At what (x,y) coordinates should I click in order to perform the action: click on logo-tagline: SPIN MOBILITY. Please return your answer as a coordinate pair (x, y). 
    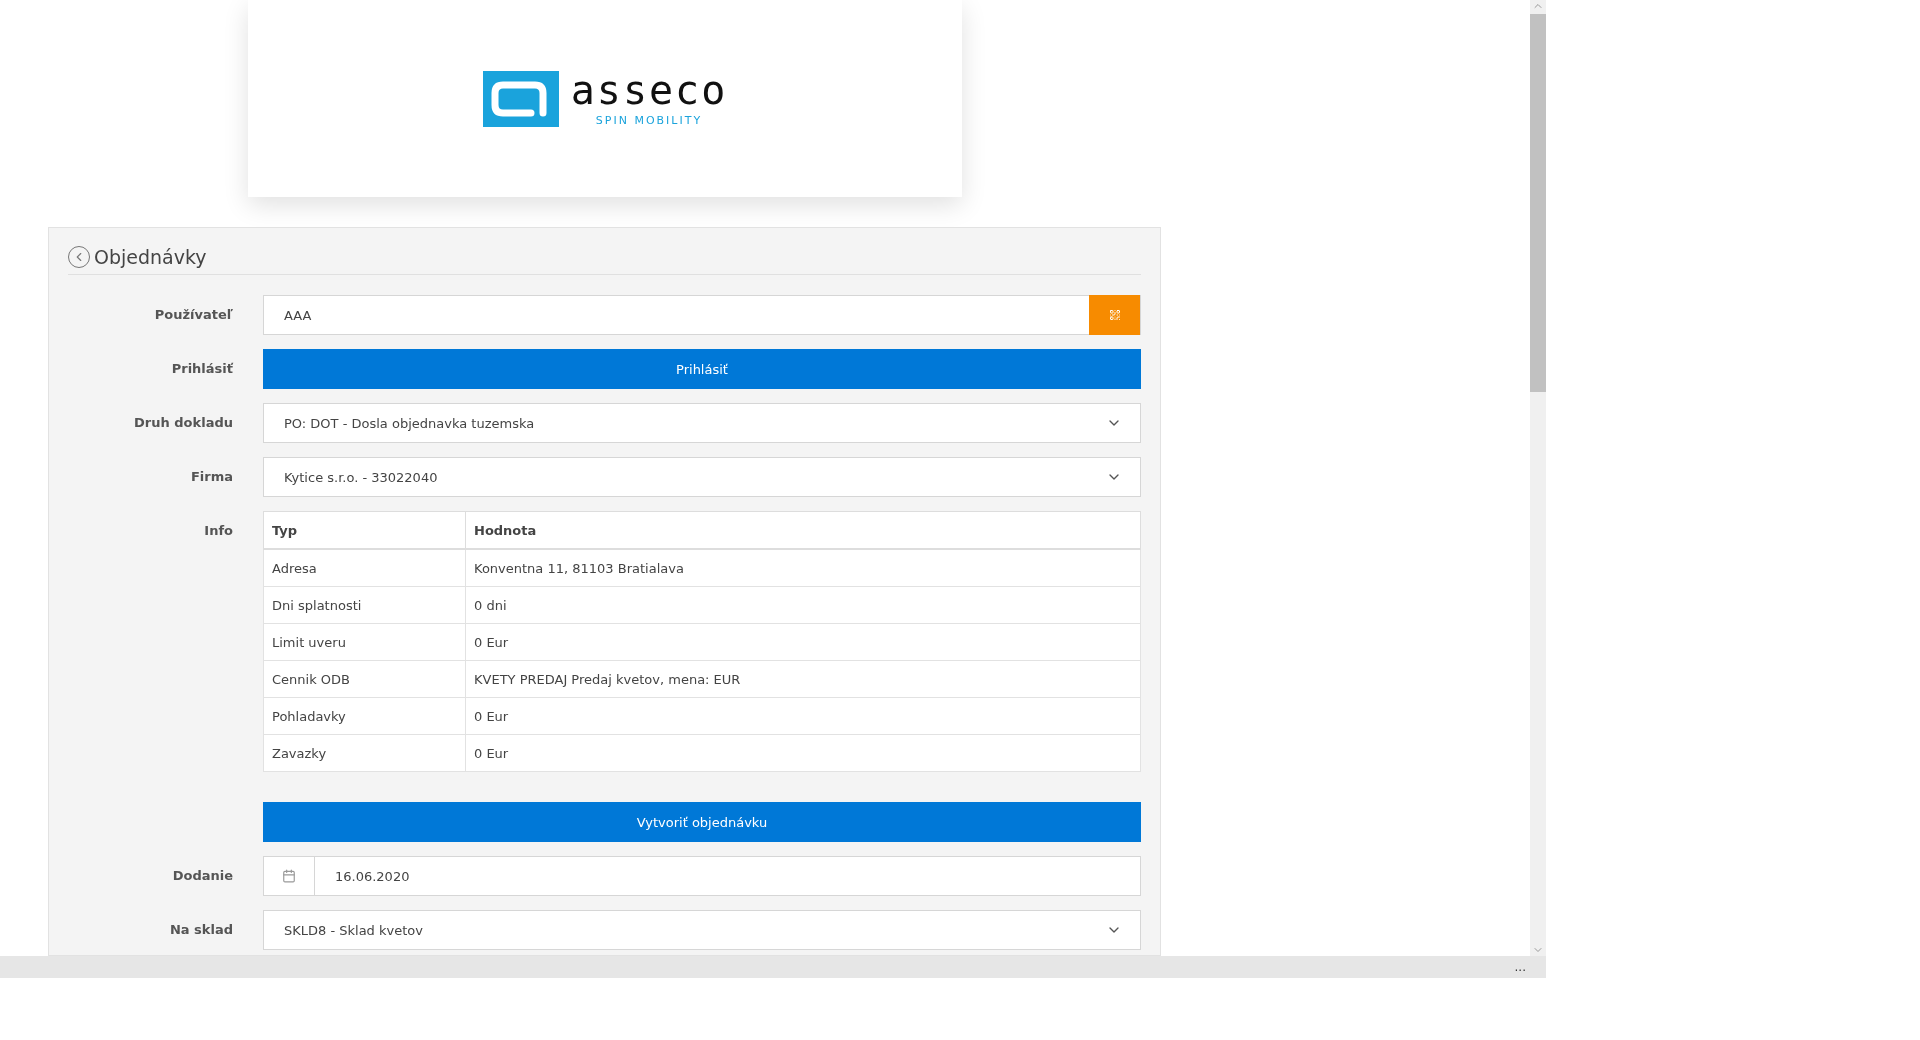
    Looking at the image, I should click on (649, 120).